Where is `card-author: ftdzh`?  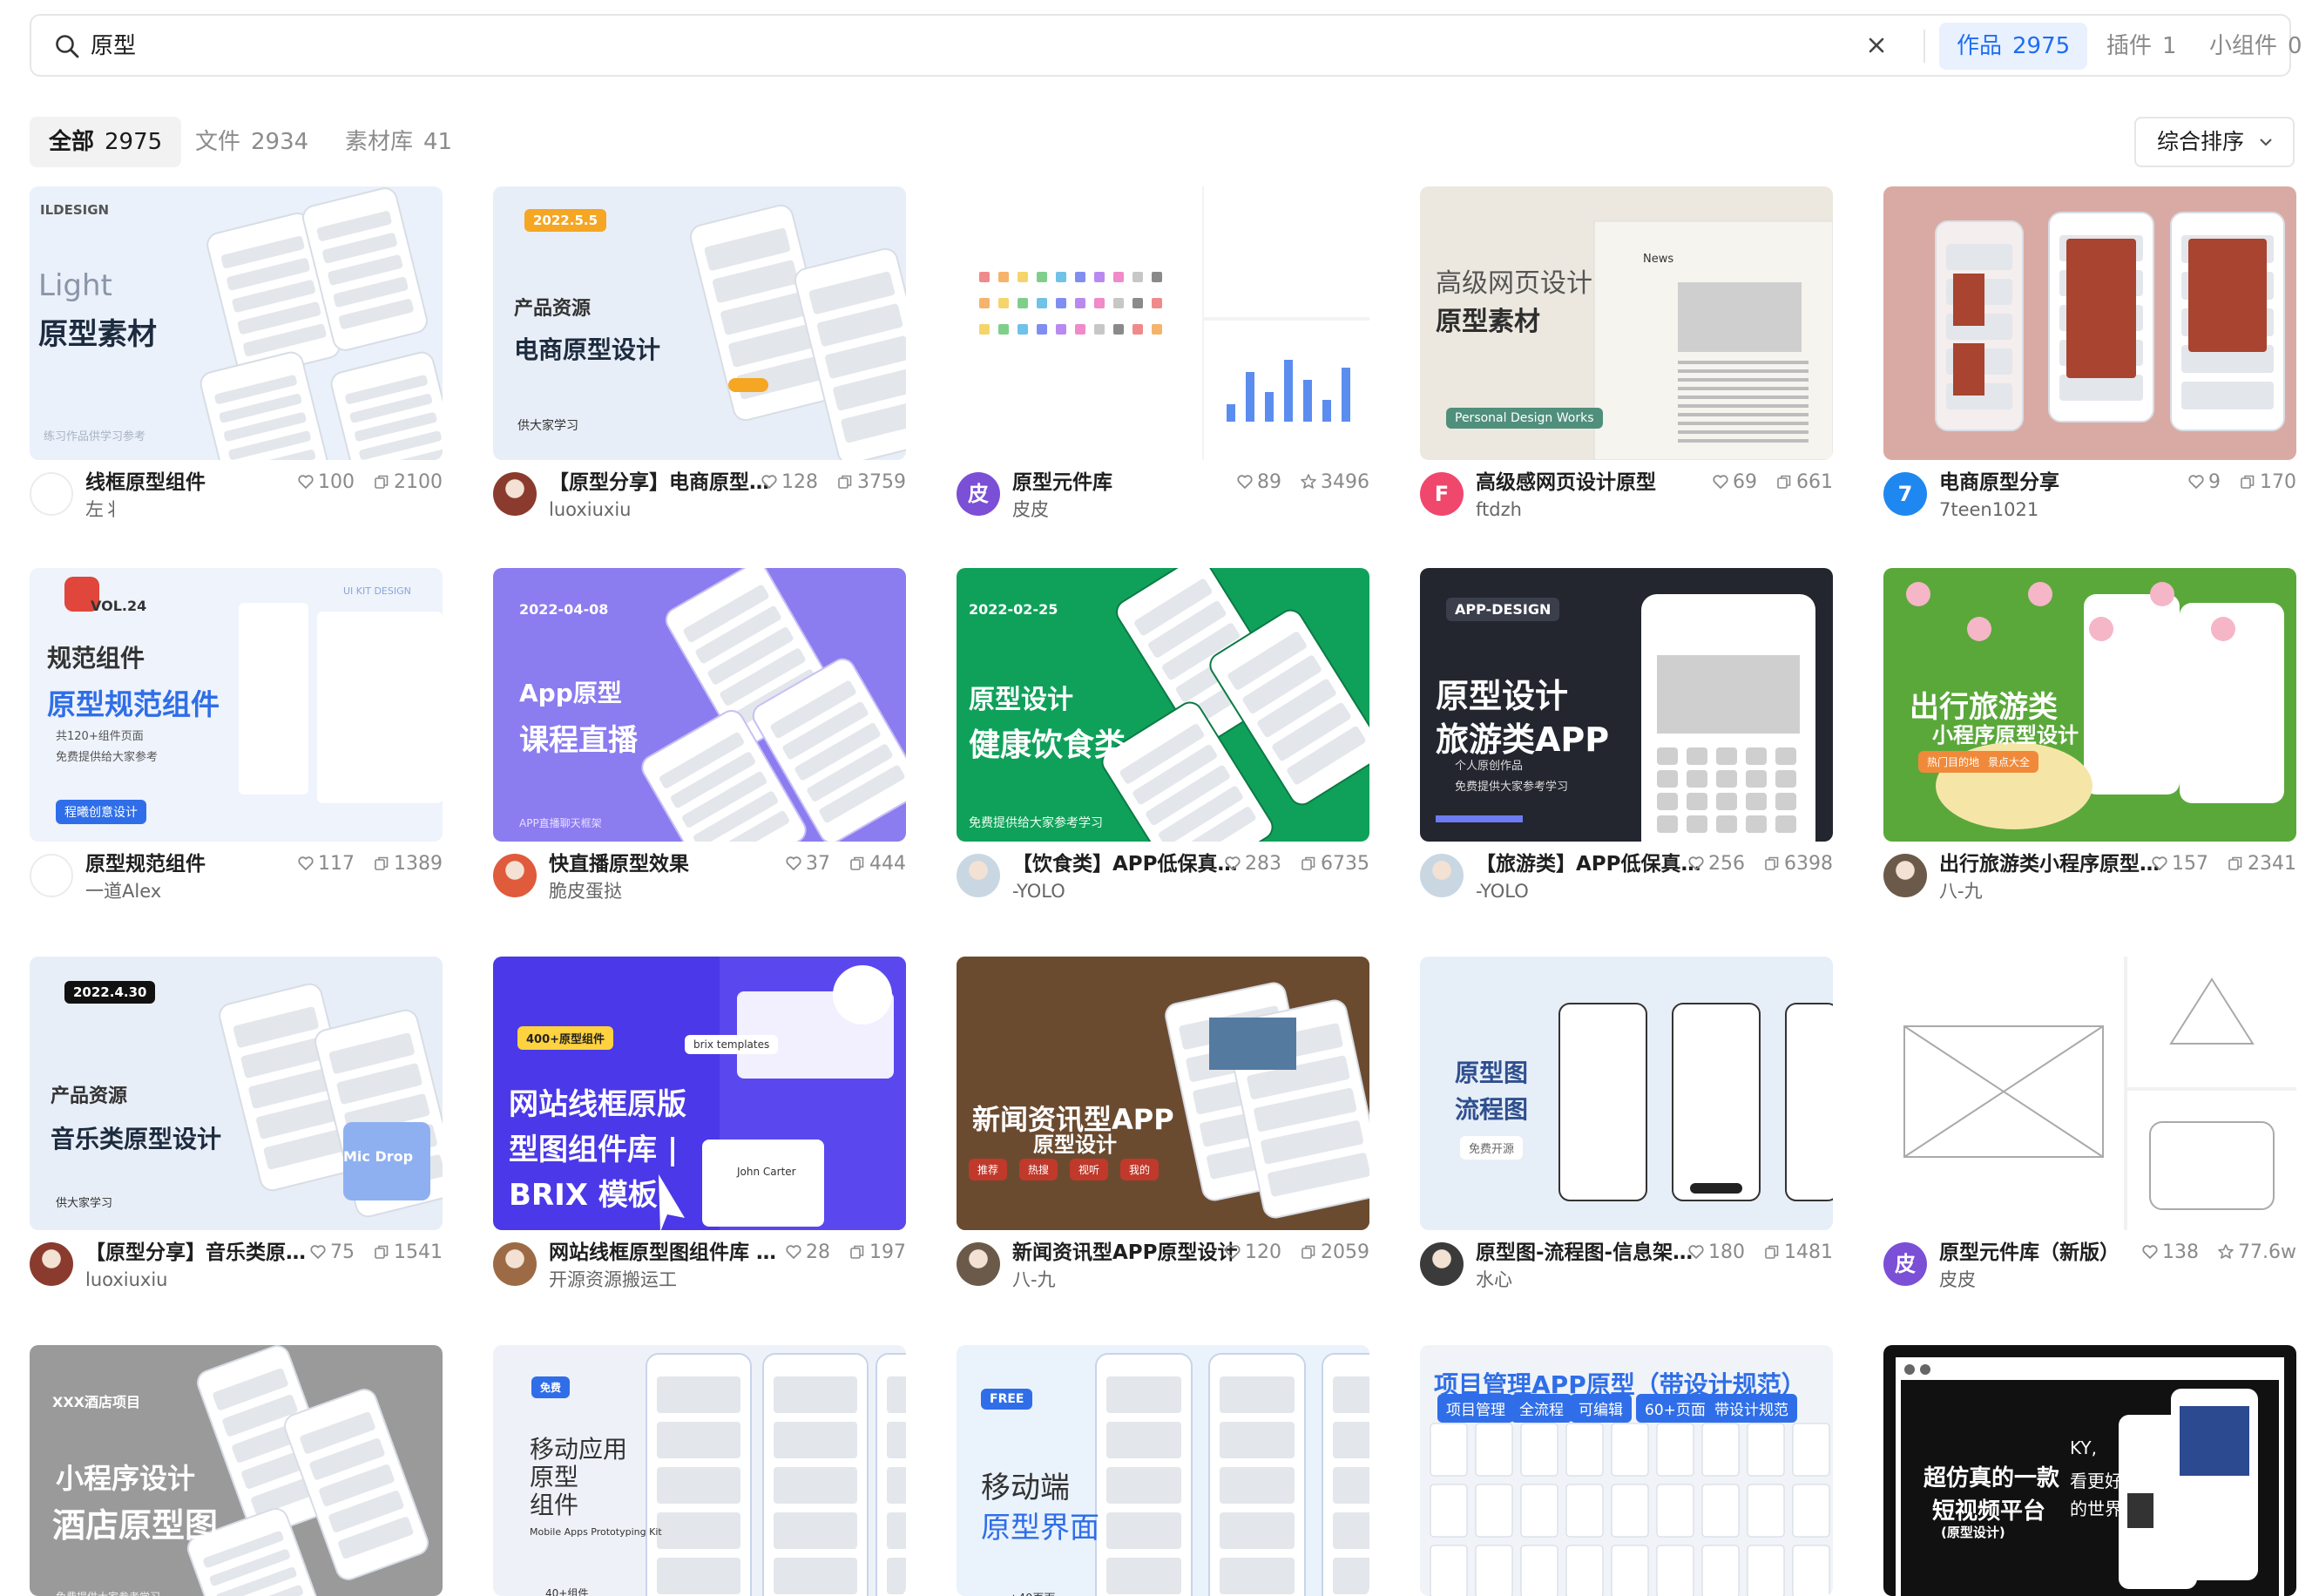 card-author: ftdzh is located at coordinates (1499, 510).